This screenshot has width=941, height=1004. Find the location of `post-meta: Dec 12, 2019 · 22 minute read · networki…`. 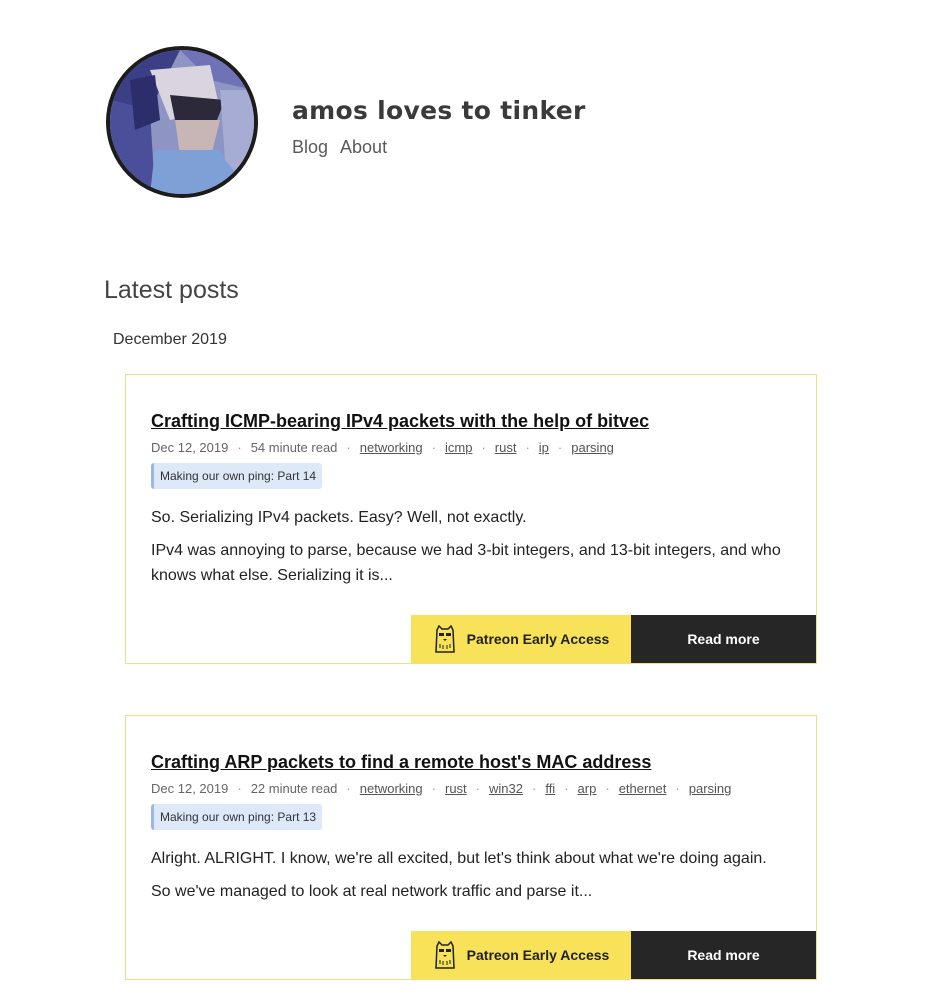

post-meta: Dec 12, 2019 · 22 minute read · networki… is located at coordinates (475, 788).